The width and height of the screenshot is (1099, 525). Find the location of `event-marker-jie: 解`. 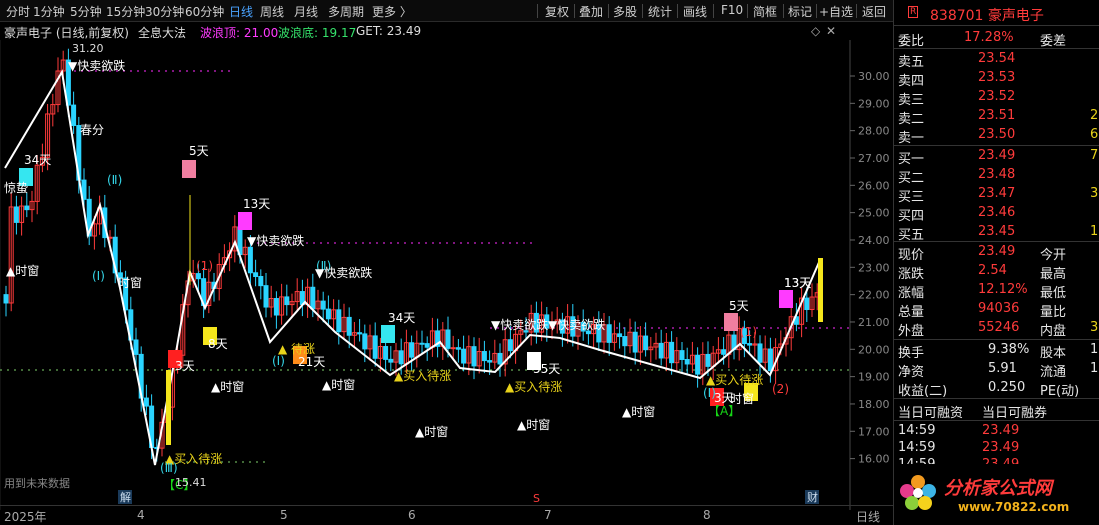

event-marker-jie: 解 is located at coordinates (125, 497).